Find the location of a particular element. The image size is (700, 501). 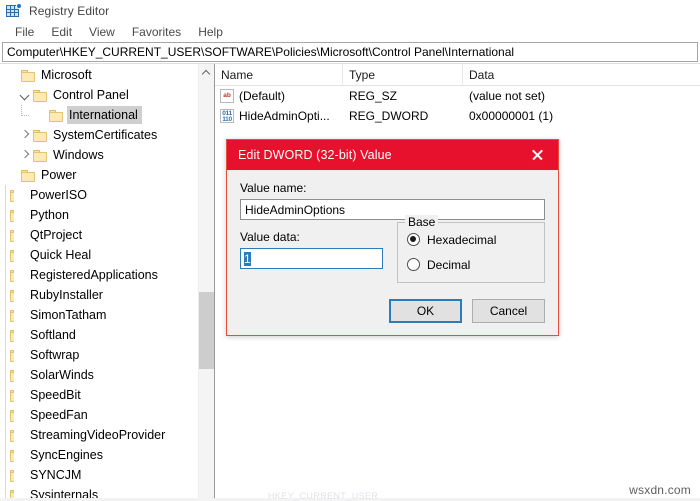

values-column-headers: Name Type Data is located at coordinates (457, 75).